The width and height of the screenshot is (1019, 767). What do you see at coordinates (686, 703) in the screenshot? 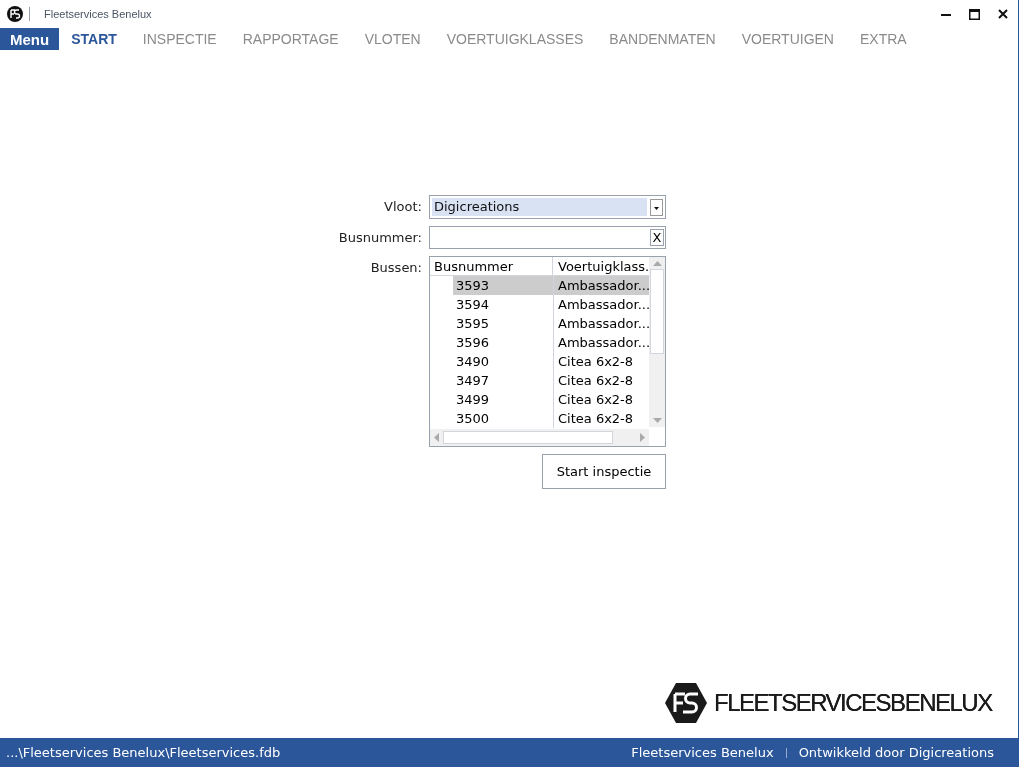
I see `logo-icon` at bounding box center [686, 703].